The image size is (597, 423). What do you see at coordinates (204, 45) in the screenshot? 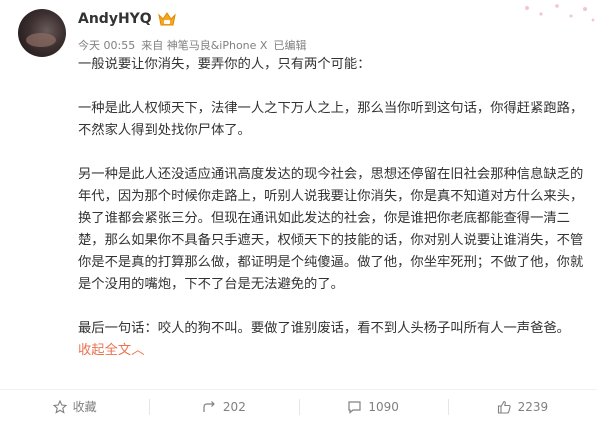
I see `post-source: 来自 神笔马良&iPhone X` at bounding box center [204, 45].